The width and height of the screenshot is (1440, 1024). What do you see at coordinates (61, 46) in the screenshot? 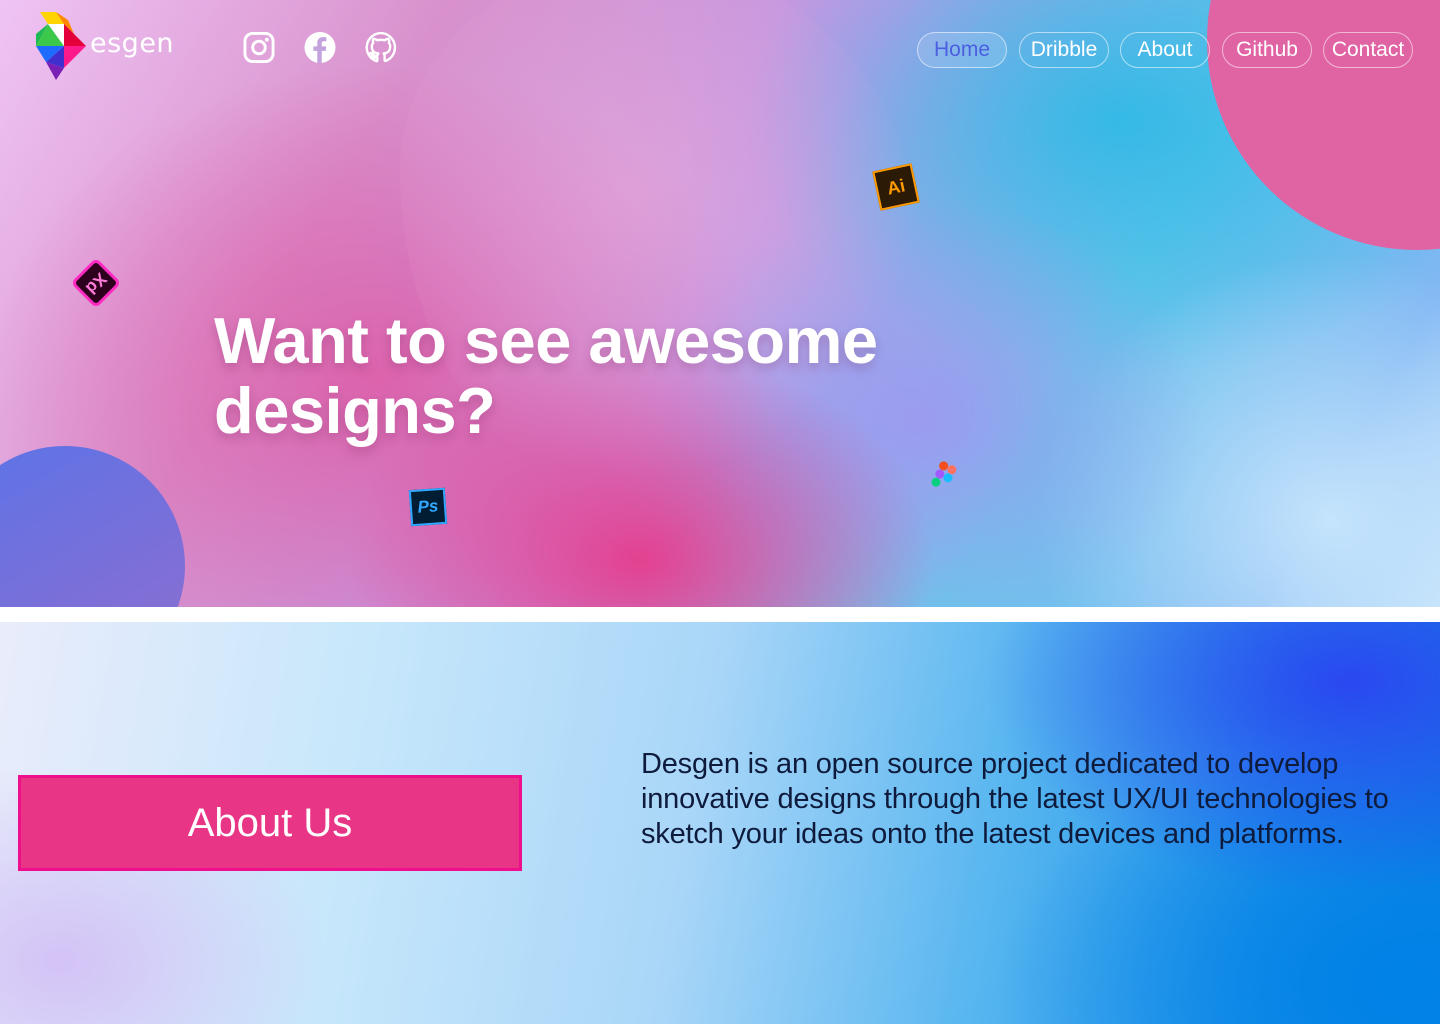
I see `desgen-logo-icon` at bounding box center [61, 46].